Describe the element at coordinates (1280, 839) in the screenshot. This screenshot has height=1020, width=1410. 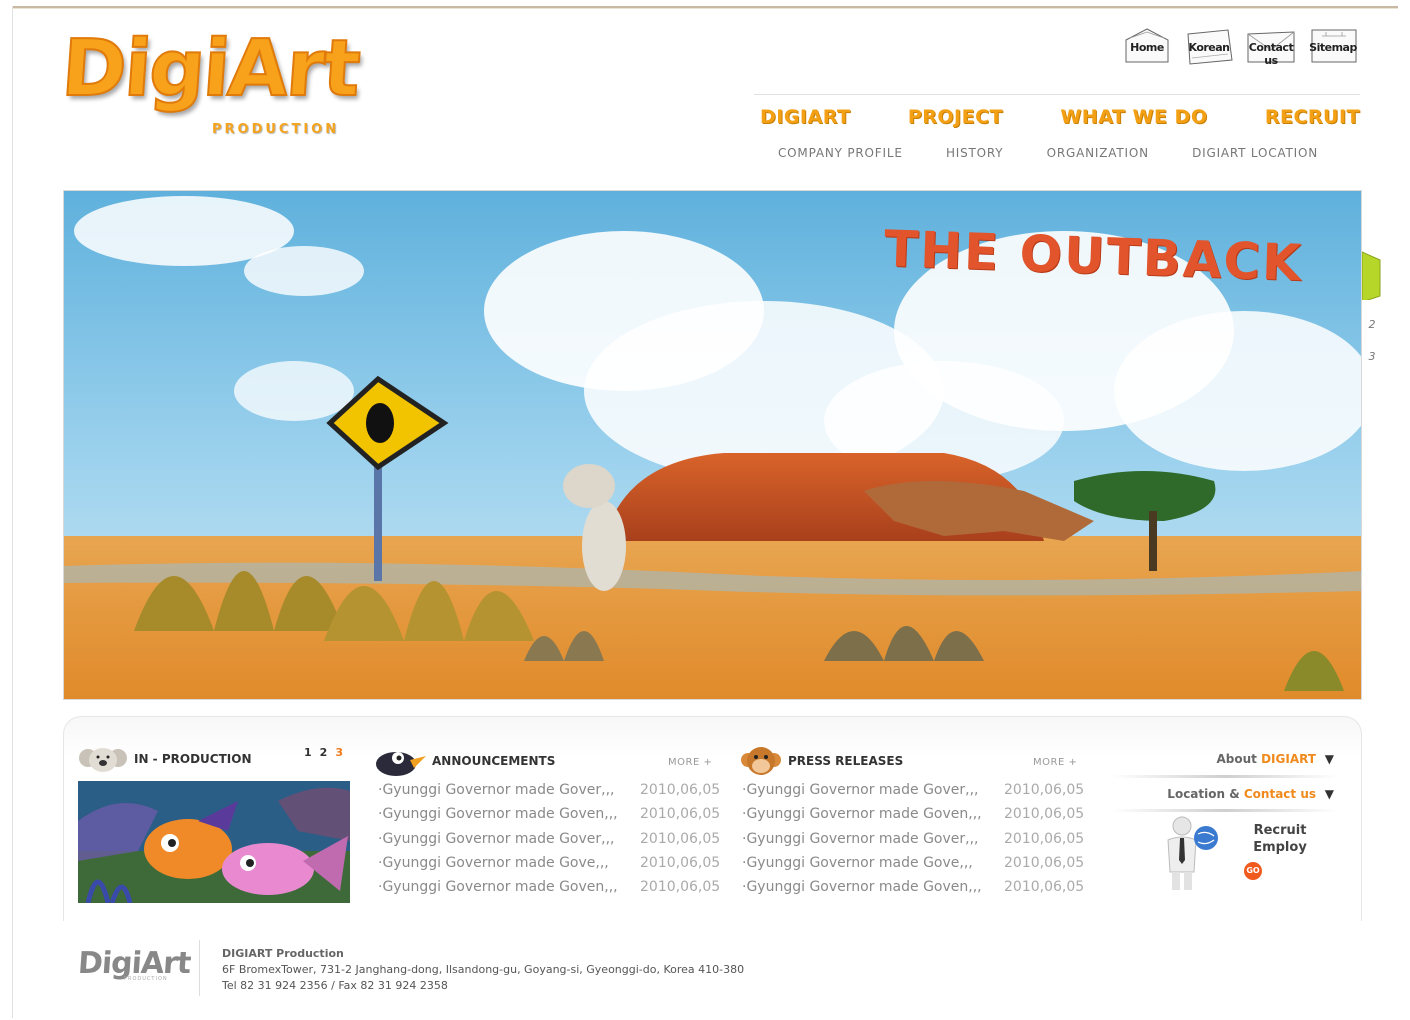
I see `recruit-employ-label: Recruit Employ` at that location.